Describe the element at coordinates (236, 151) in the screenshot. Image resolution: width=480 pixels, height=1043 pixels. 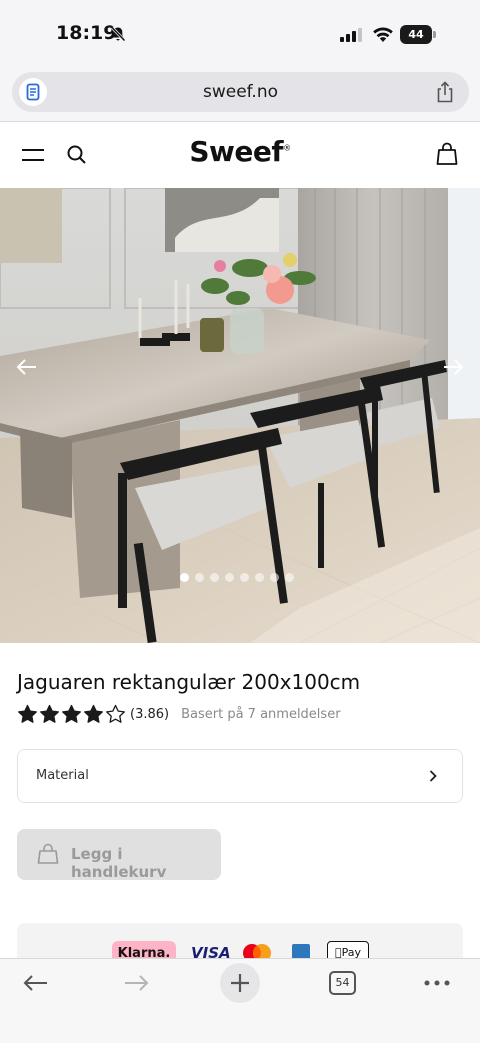
I see `site-logo-text: Sweef` at that location.